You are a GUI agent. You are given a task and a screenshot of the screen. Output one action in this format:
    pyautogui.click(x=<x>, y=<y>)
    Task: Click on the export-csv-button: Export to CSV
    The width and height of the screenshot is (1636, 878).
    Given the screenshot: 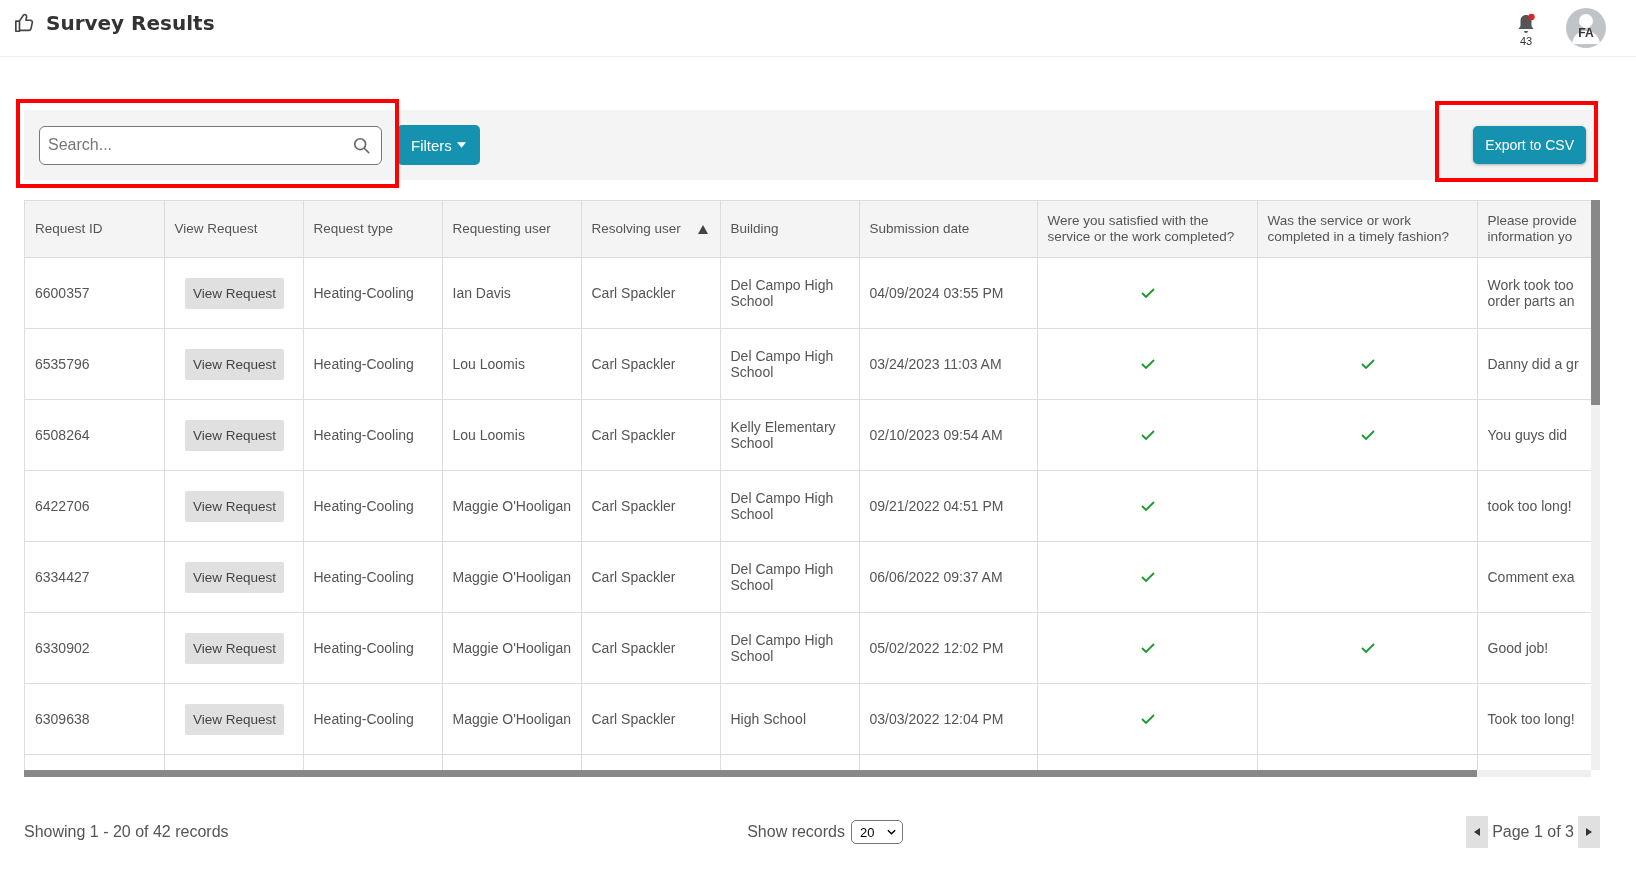 What is the action you would take?
    pyautogui.click(x=1529, y=145)
    